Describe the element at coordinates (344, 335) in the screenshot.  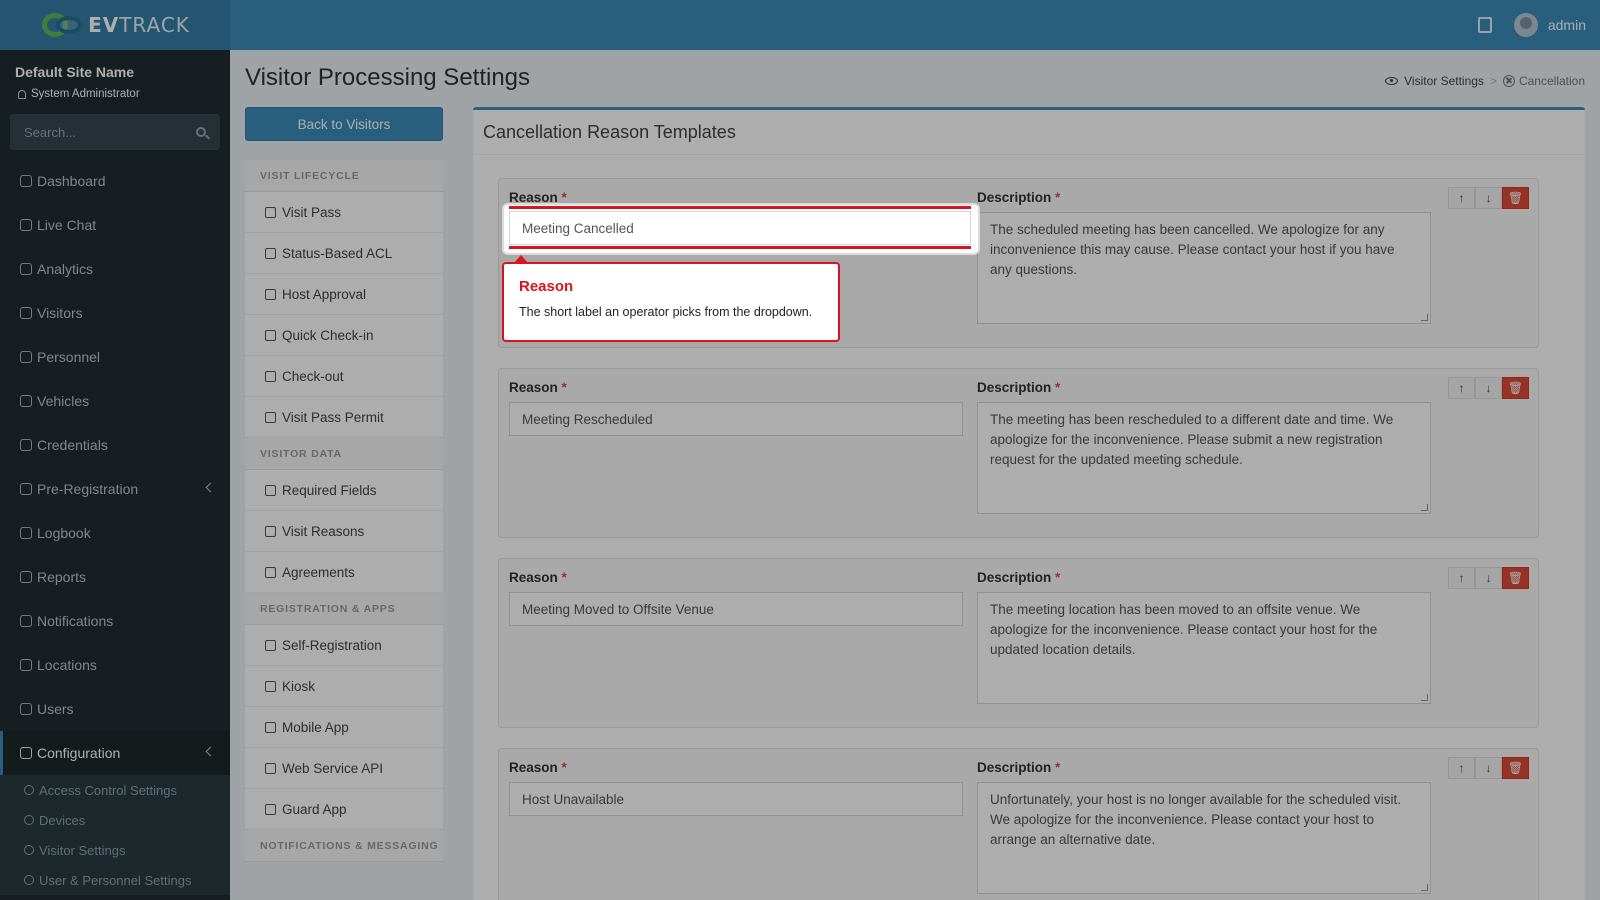
I see `settings-item-quick-check-in: Quick Check-in` at that location.